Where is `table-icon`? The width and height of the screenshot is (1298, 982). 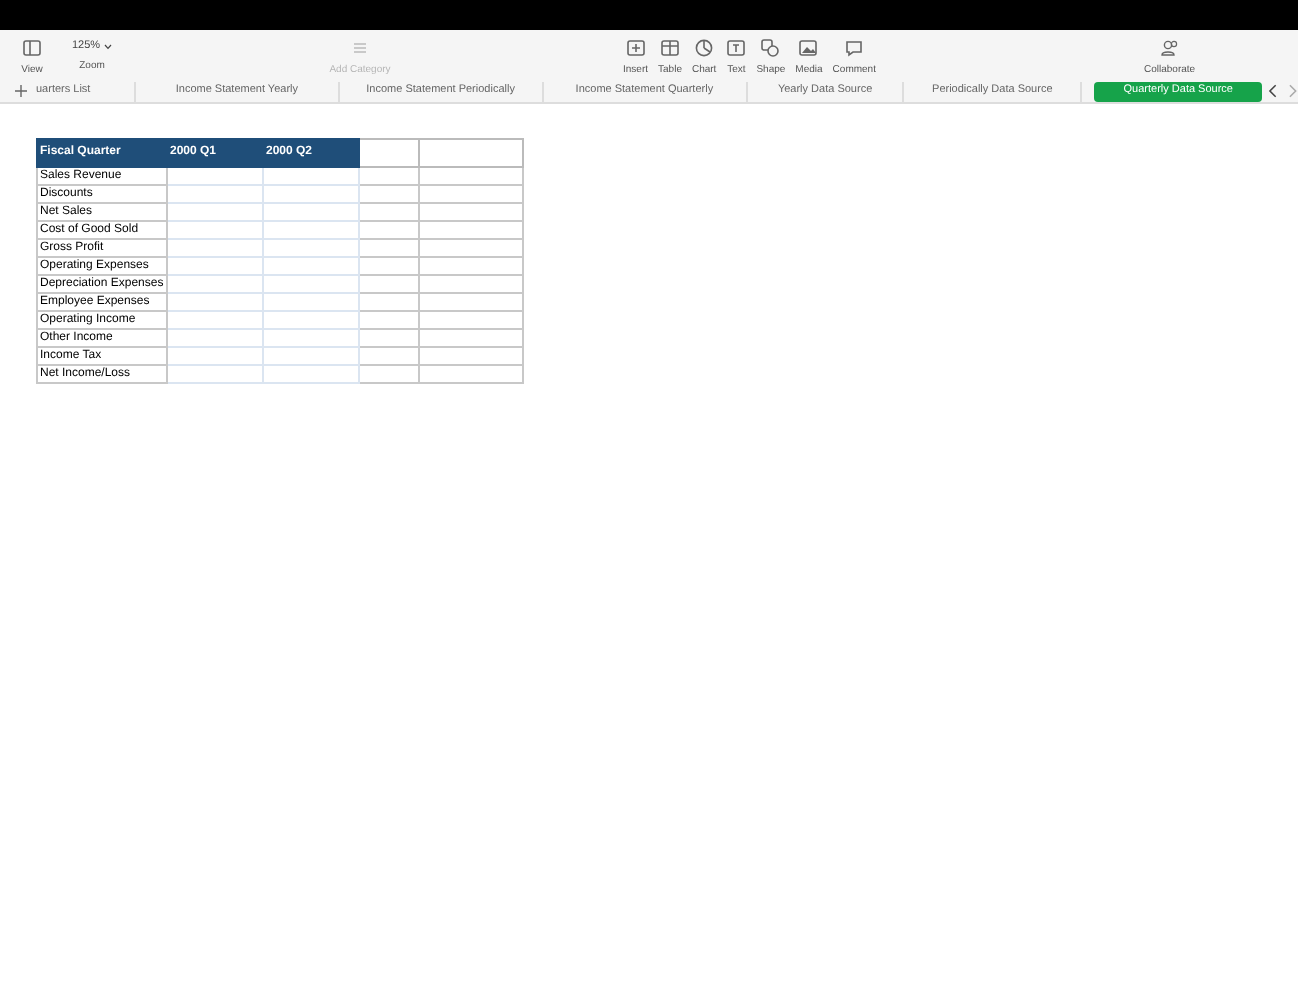 table-icon is located at coordinates (669, 48).